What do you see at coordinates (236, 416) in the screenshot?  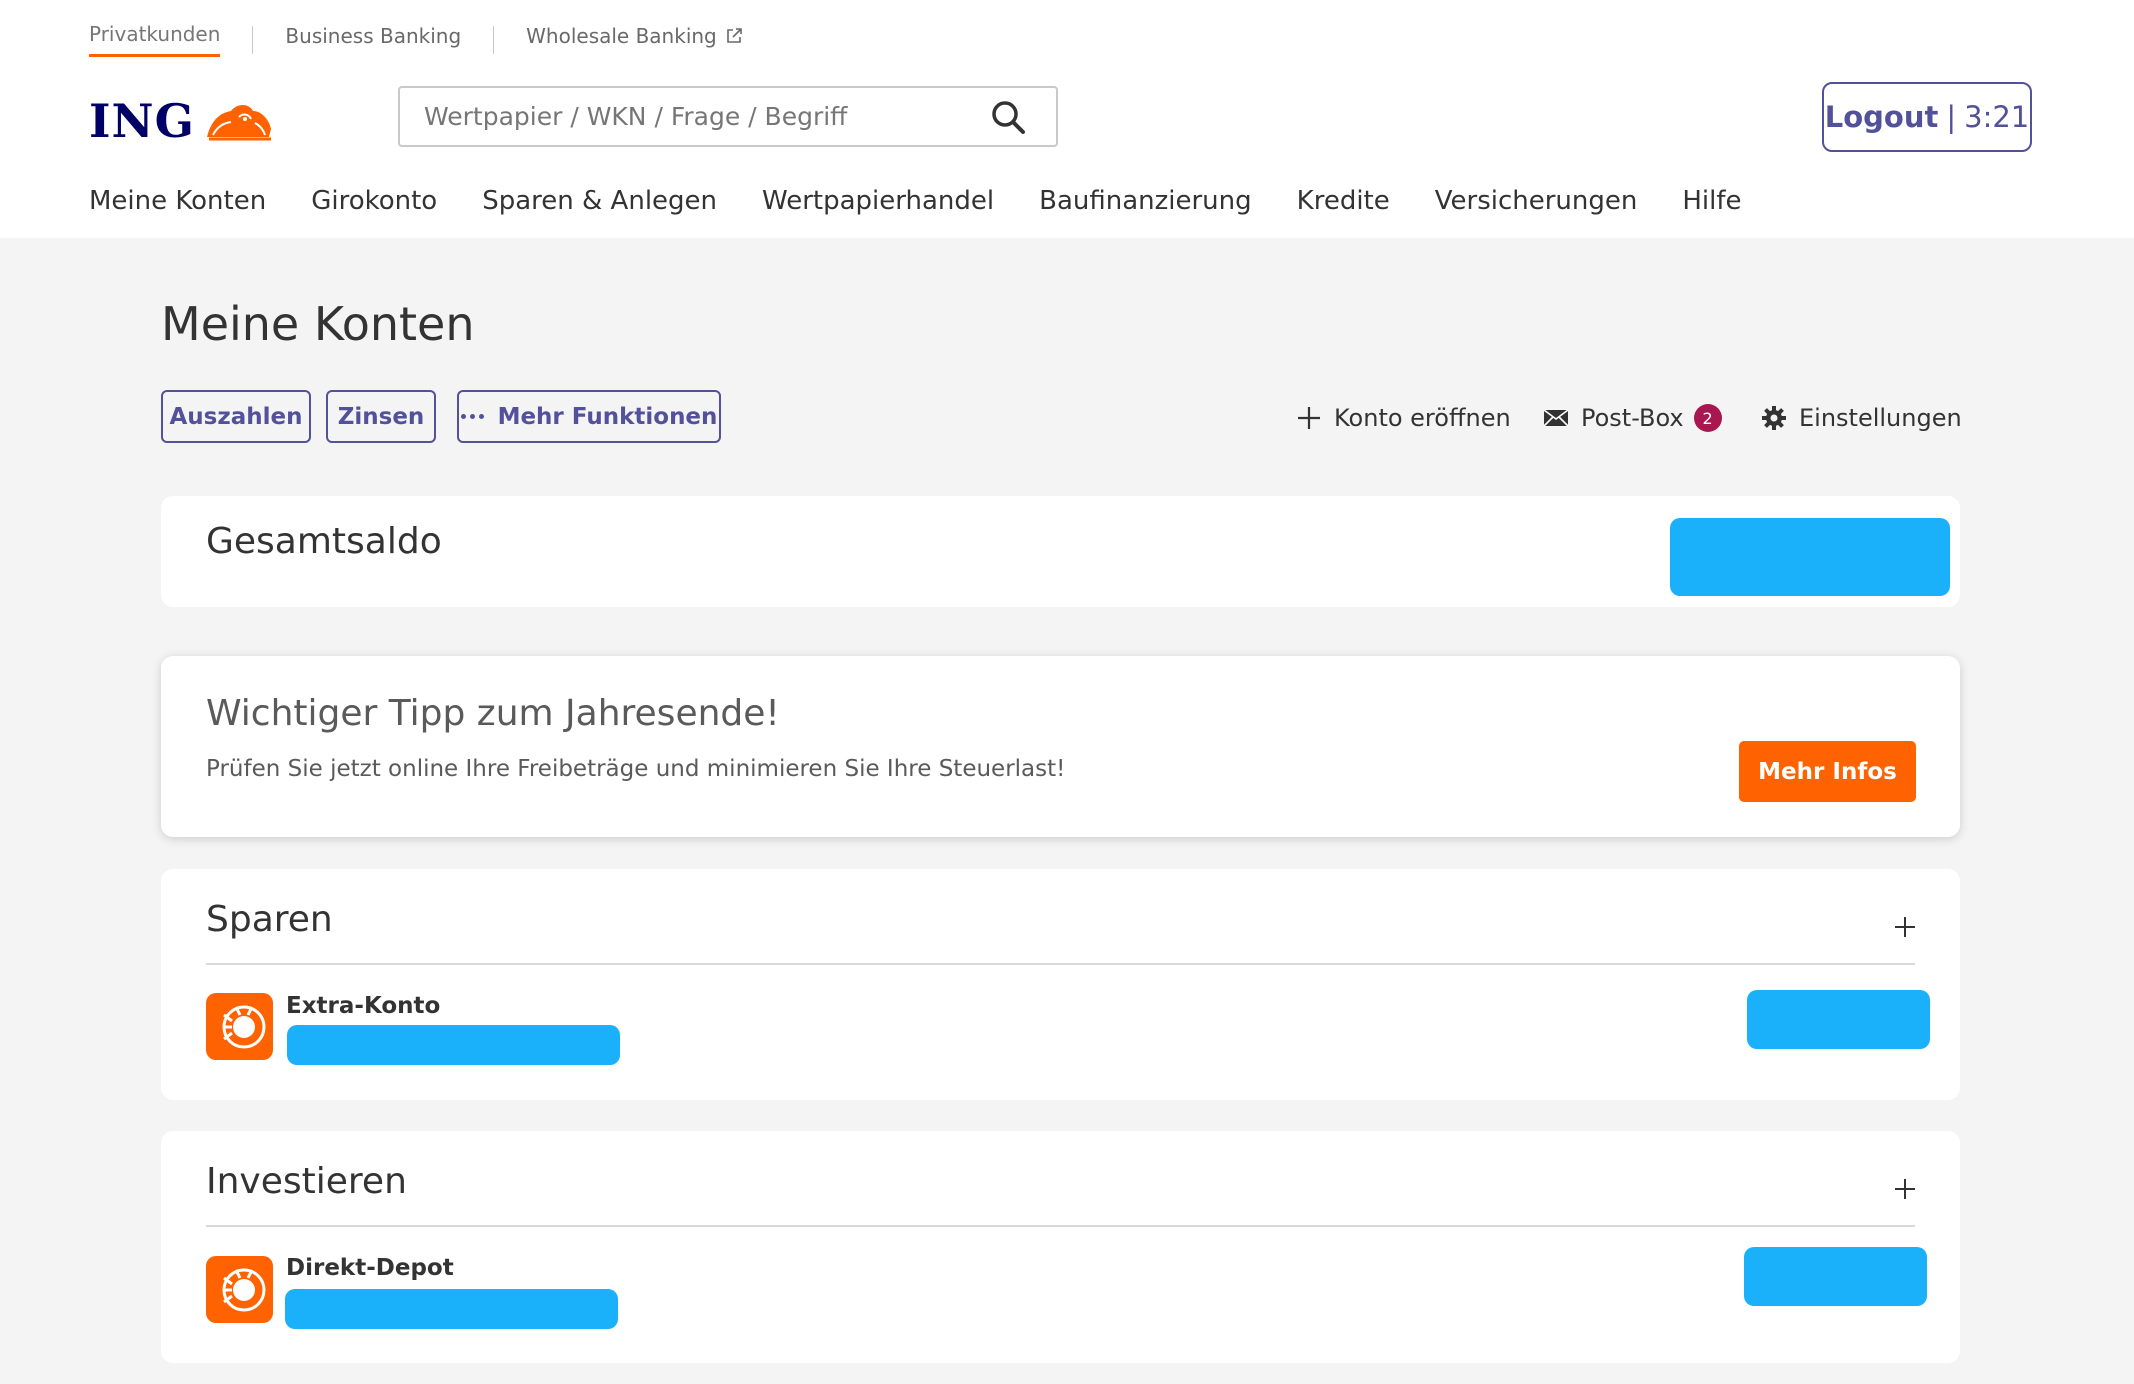 I see `auszahlen-button: Auszahlen` at bounding box center [236, 416].